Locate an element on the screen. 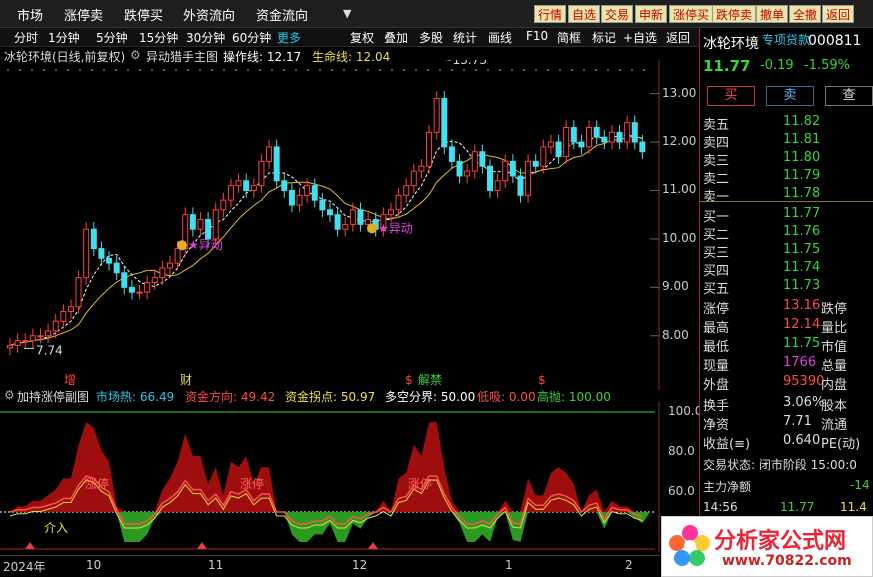  tool-add-watch: +自选 is located at coordinates (640, 37).